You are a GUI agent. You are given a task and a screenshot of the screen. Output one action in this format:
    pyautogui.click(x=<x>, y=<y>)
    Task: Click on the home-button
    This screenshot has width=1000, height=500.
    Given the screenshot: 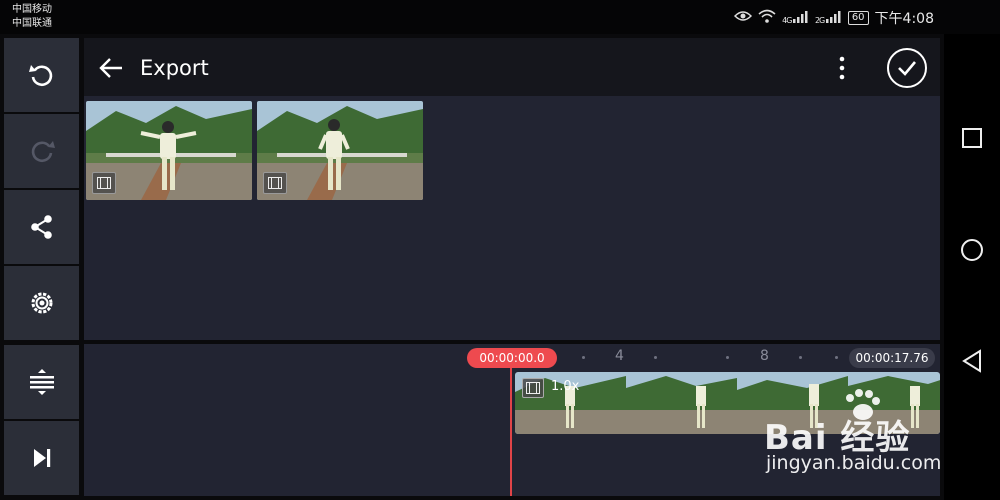 What is the action you would take?
    pyautogui.click(x=972, y=250)
    